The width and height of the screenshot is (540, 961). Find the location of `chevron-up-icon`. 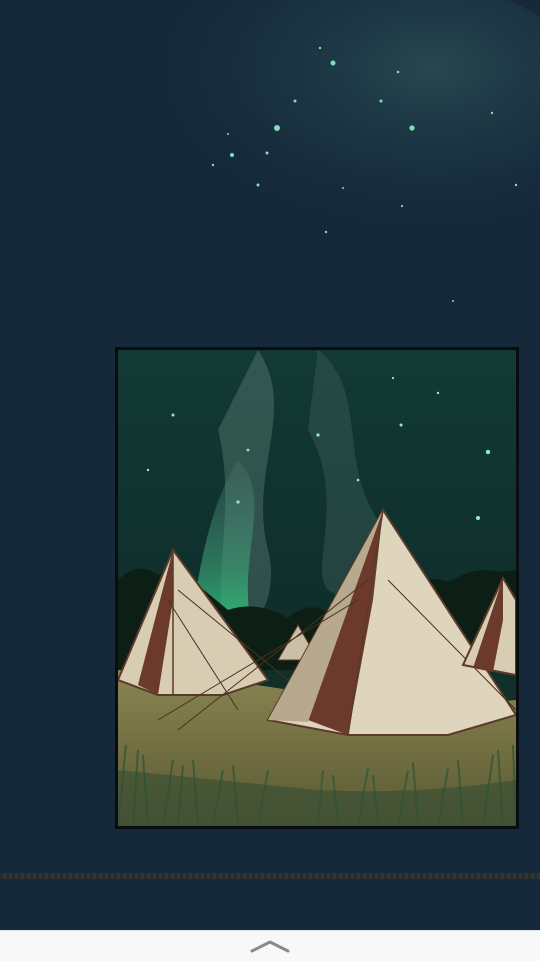

chevron-up-icon is located at coordinates (270, 946).